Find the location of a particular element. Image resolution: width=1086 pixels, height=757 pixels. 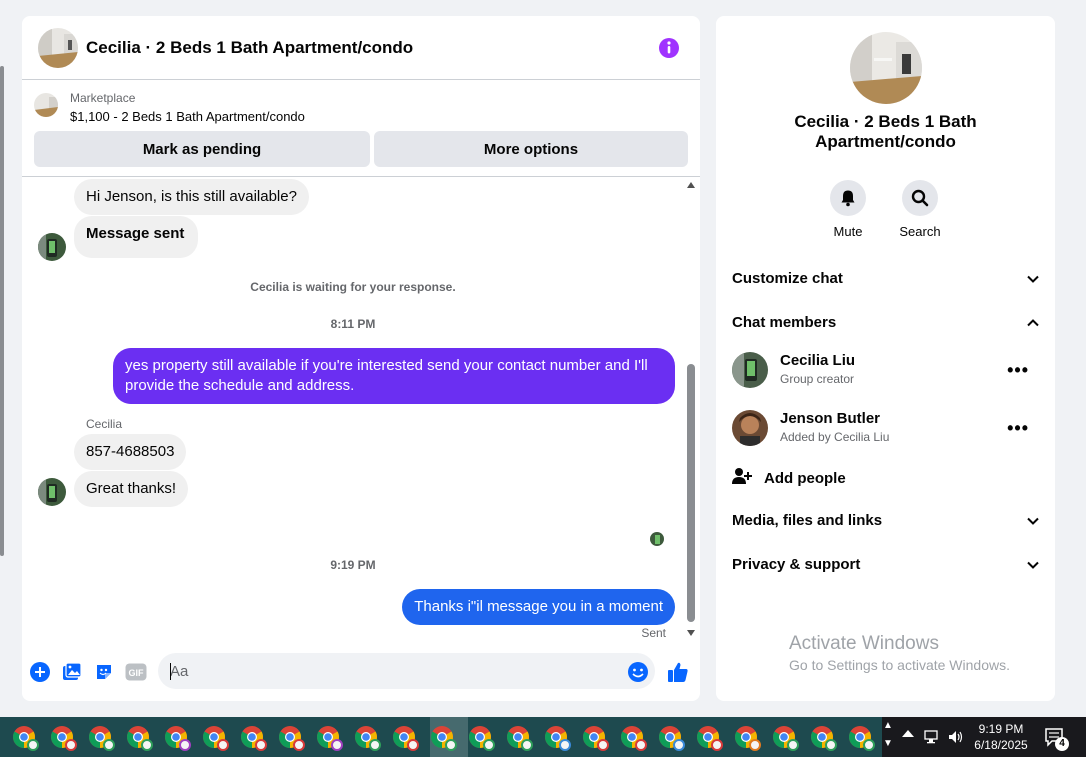

chat-title: Cecilia · 2 Beds 1 Bath Apartment/condo is located at coordinates (249, 48).